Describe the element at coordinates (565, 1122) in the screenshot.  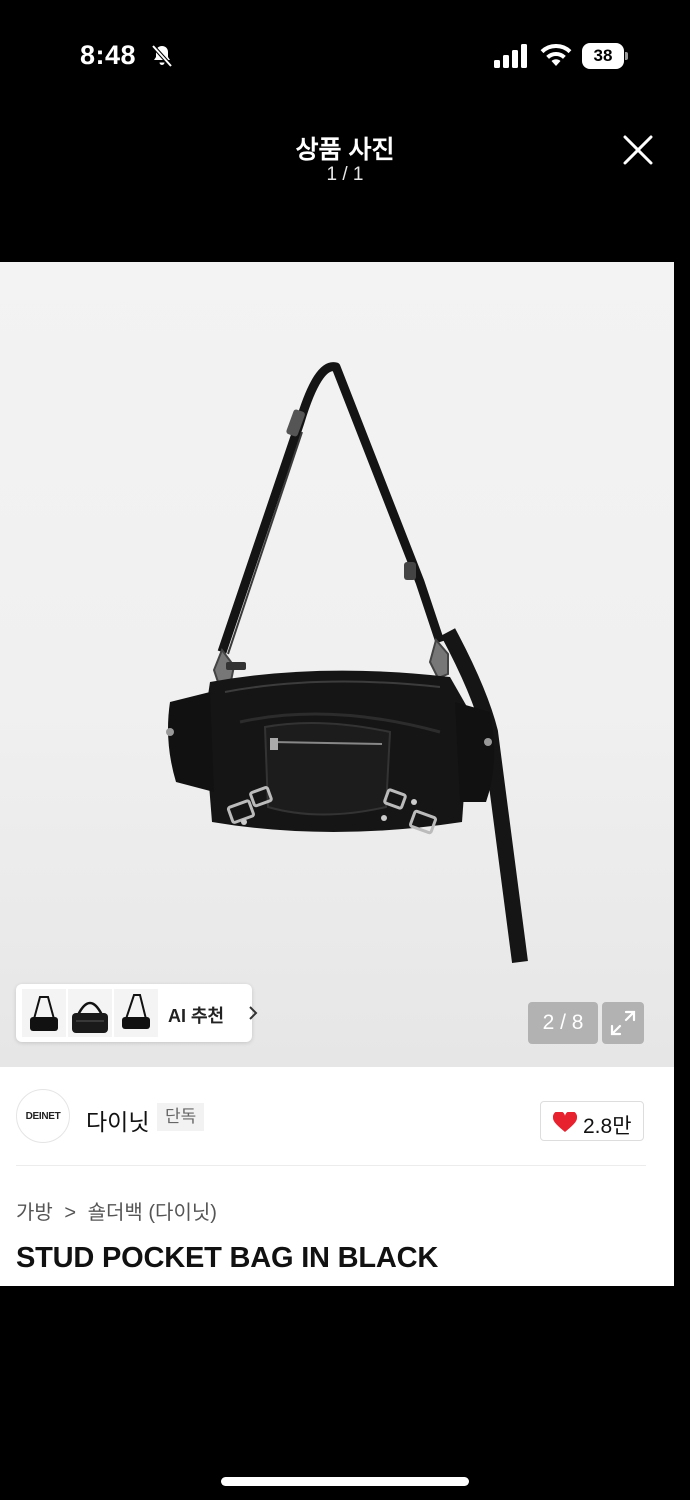
I see `heart-icon` at that location.